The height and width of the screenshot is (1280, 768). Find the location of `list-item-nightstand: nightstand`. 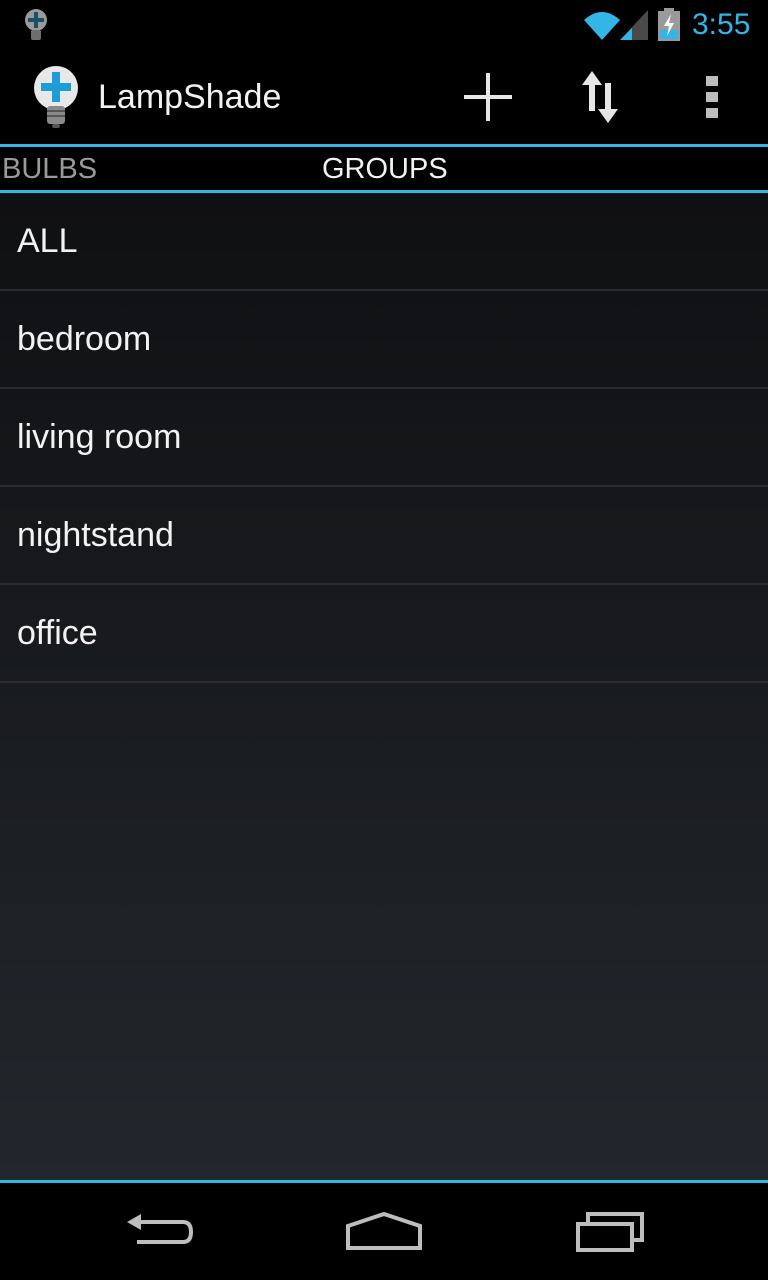

list-item-nightstand: nightstand is located at coordinates (384, 536).